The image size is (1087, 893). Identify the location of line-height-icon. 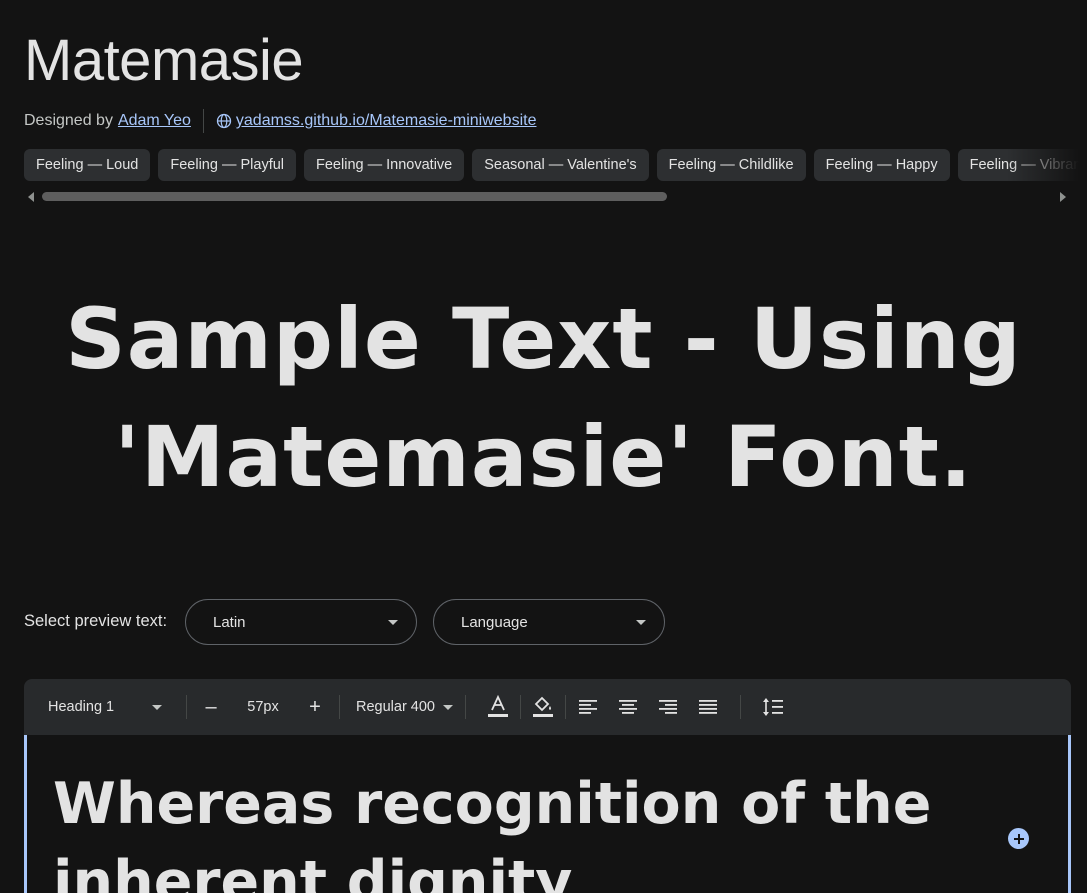
(773, 707).